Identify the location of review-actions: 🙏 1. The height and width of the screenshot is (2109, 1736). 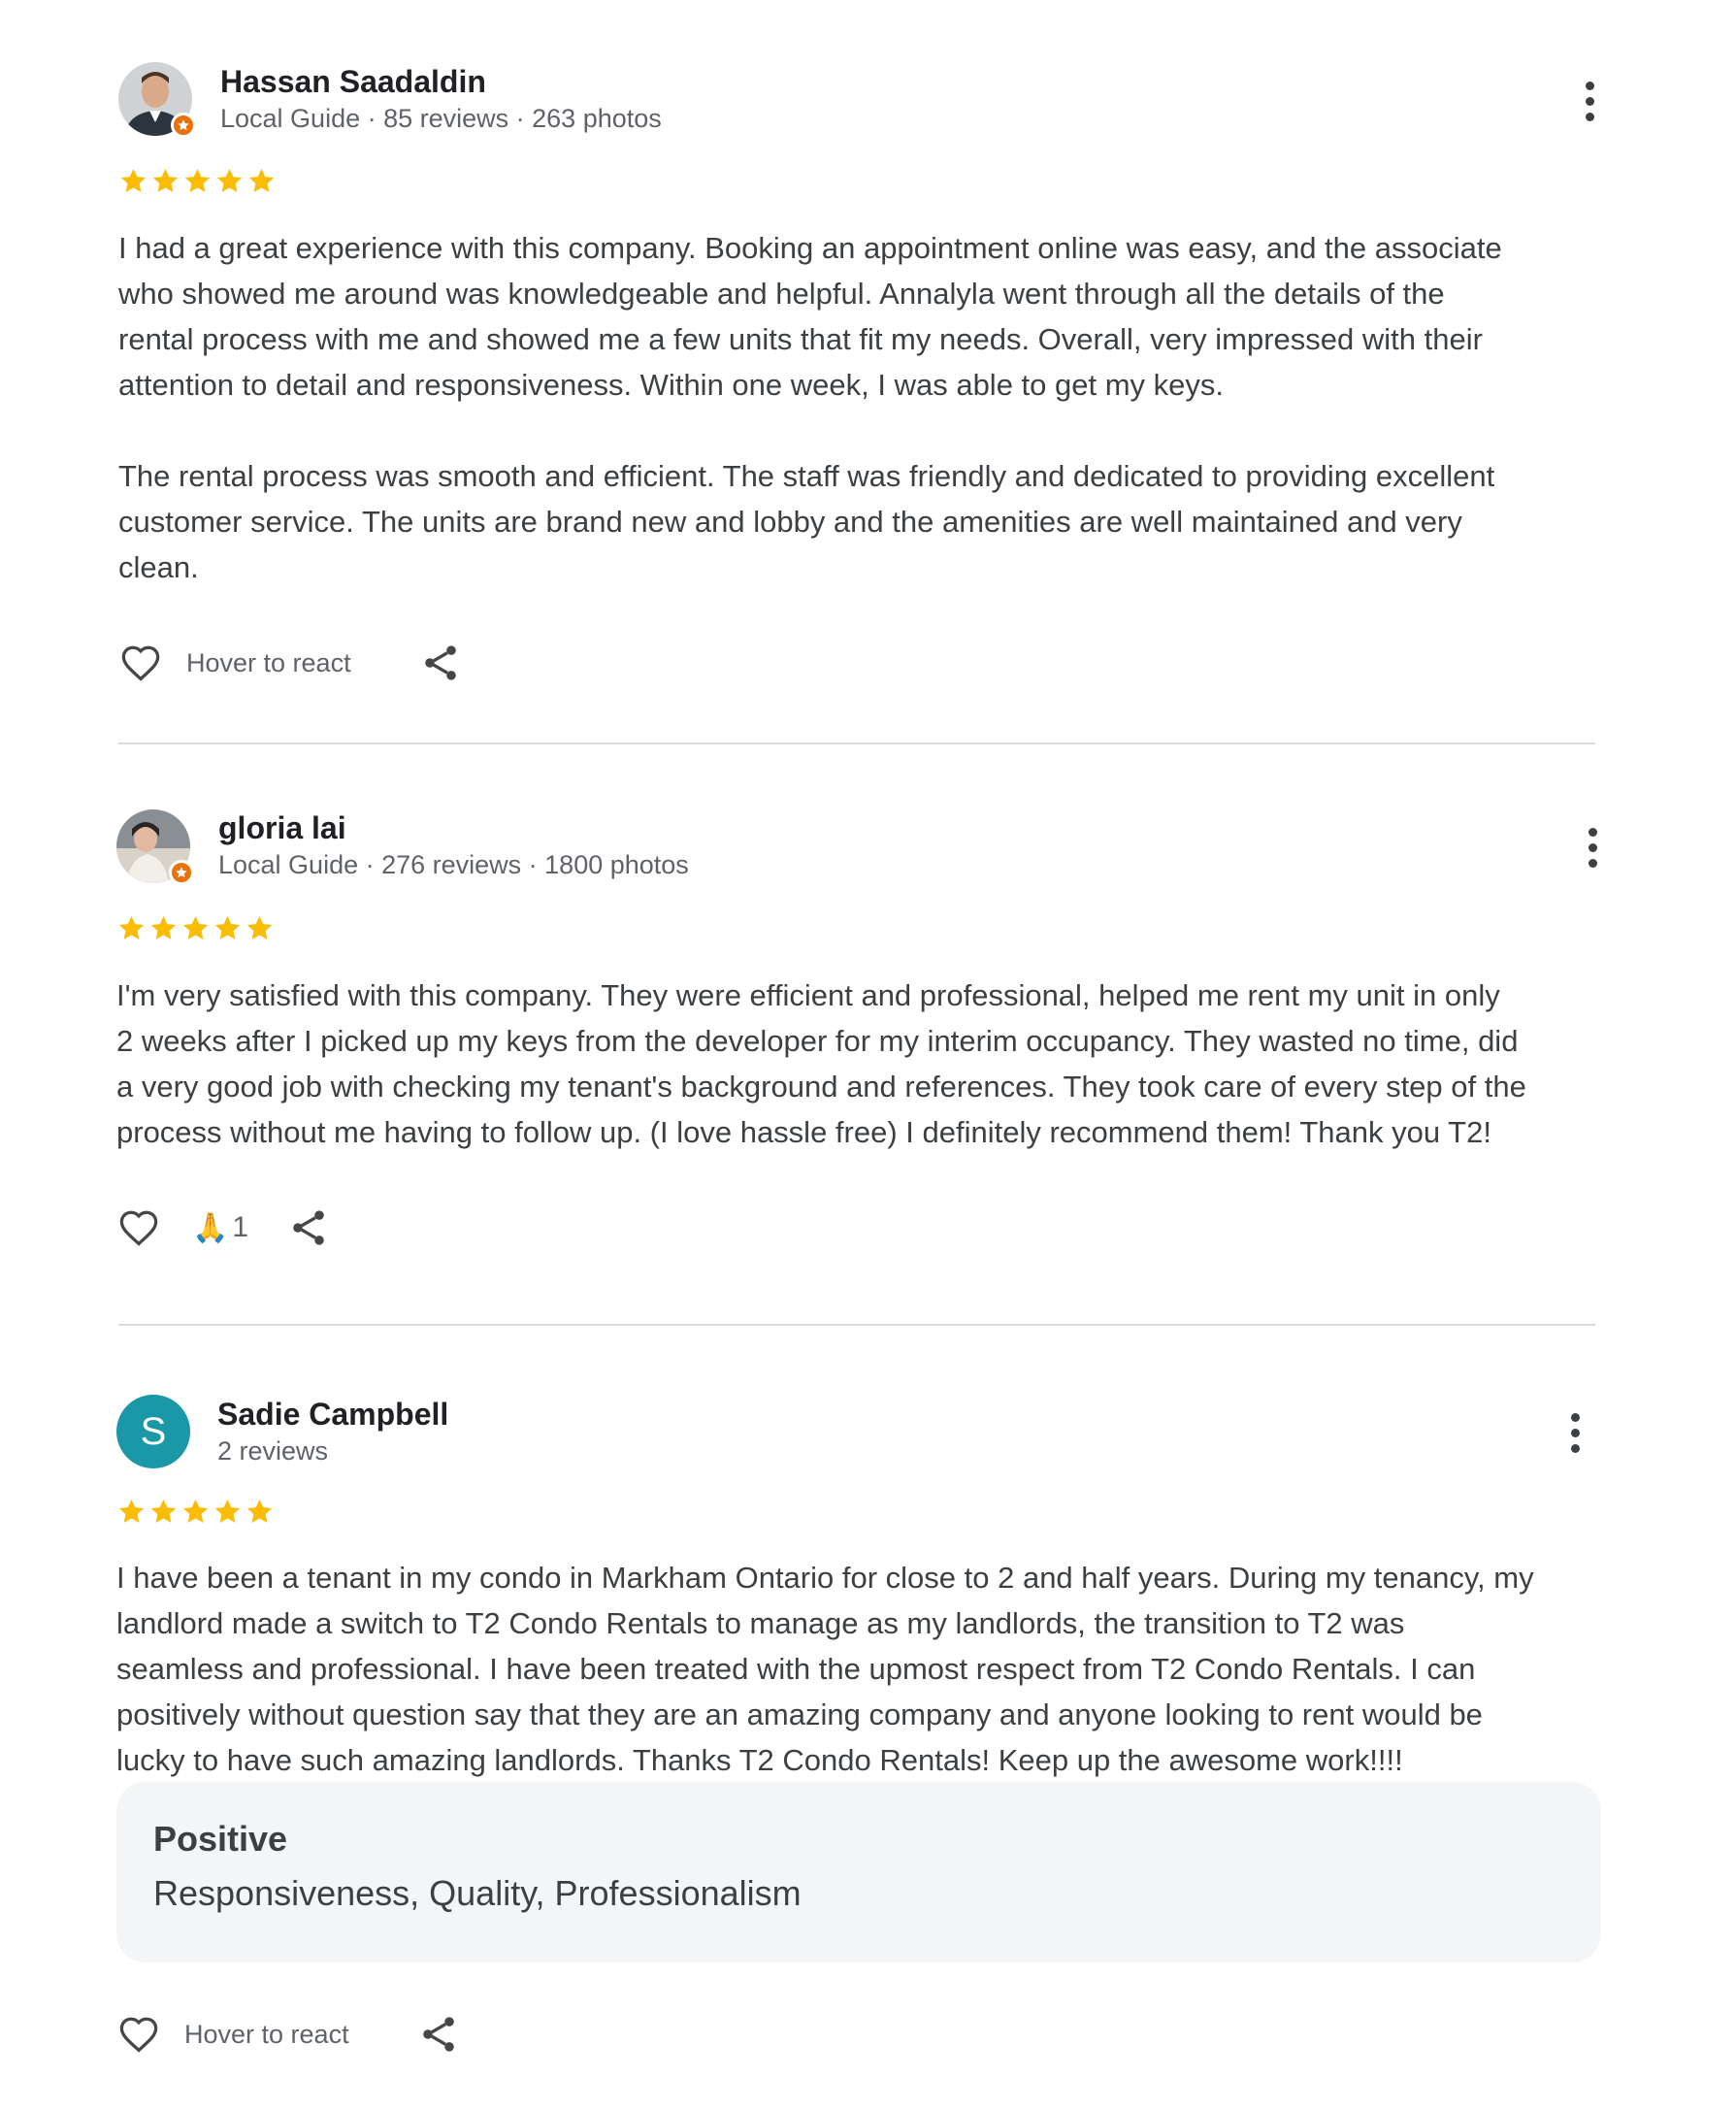
(222, 1227).